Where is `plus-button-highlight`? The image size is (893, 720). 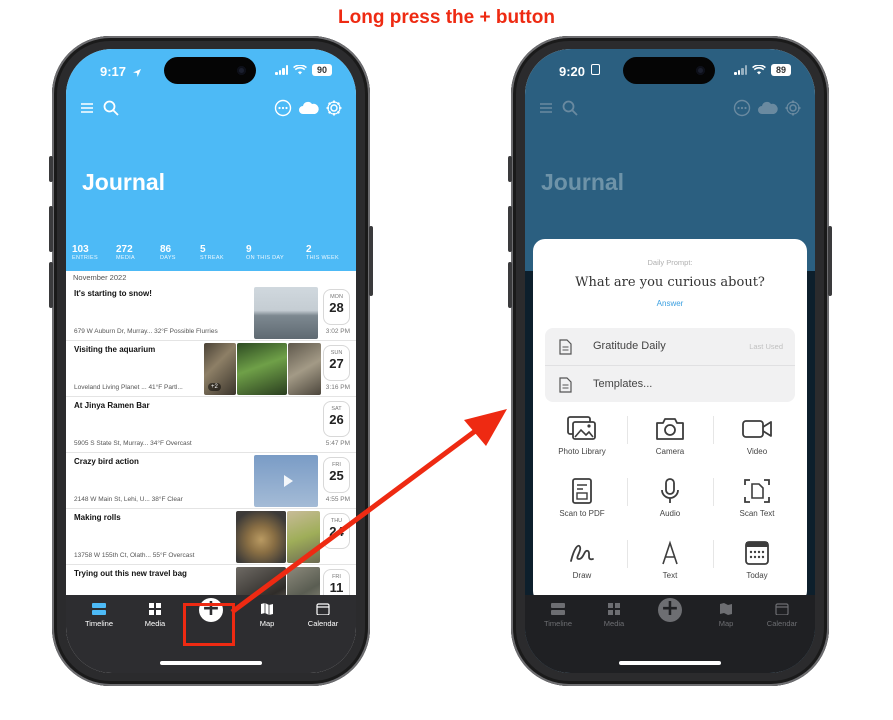 plus-button-highlight is located at coordinates (209, 624).